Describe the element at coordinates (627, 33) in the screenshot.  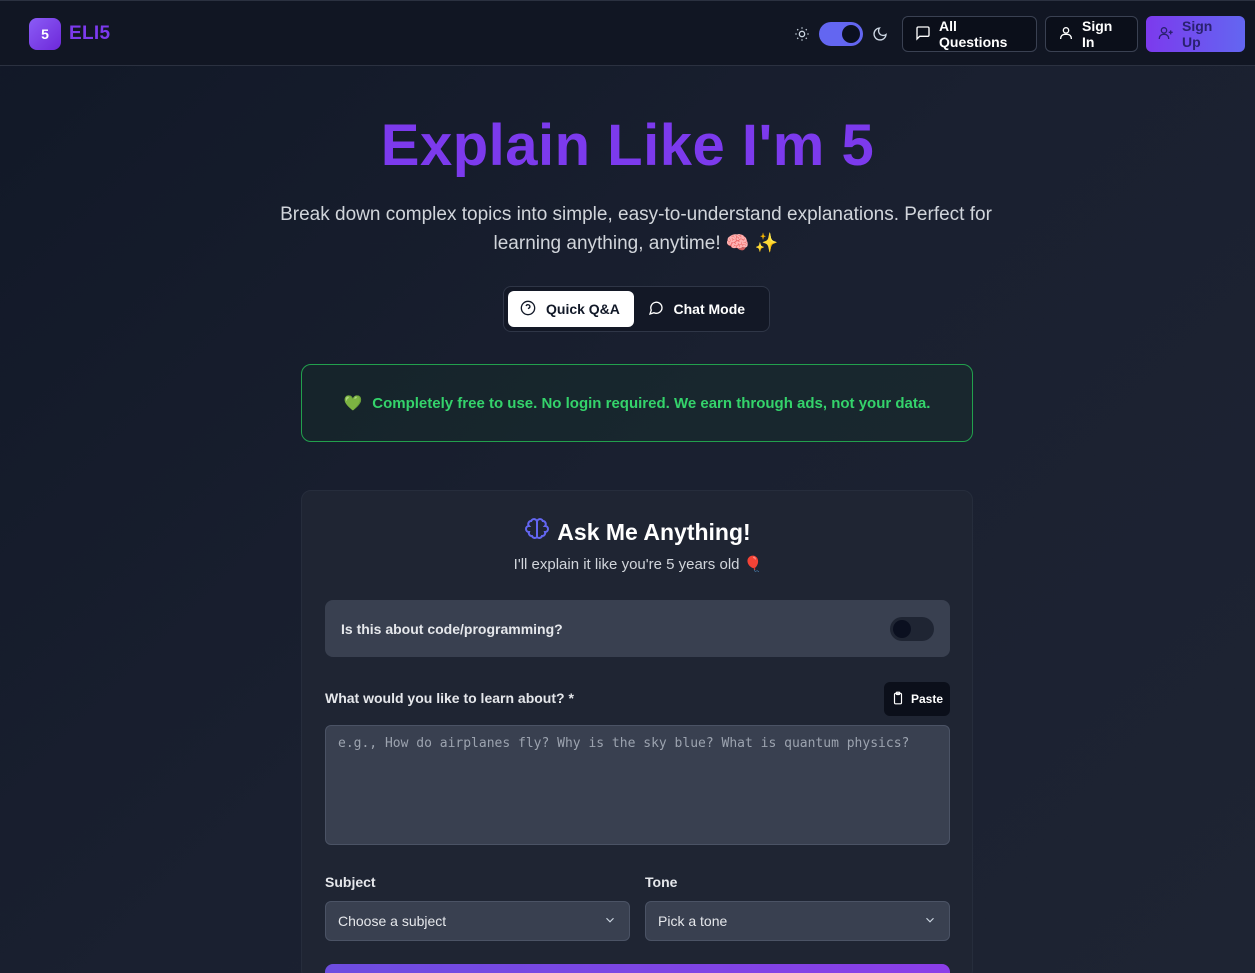
I see `top-nav: 5 ELI5 All Questions Sign In Sign Up` at that location.